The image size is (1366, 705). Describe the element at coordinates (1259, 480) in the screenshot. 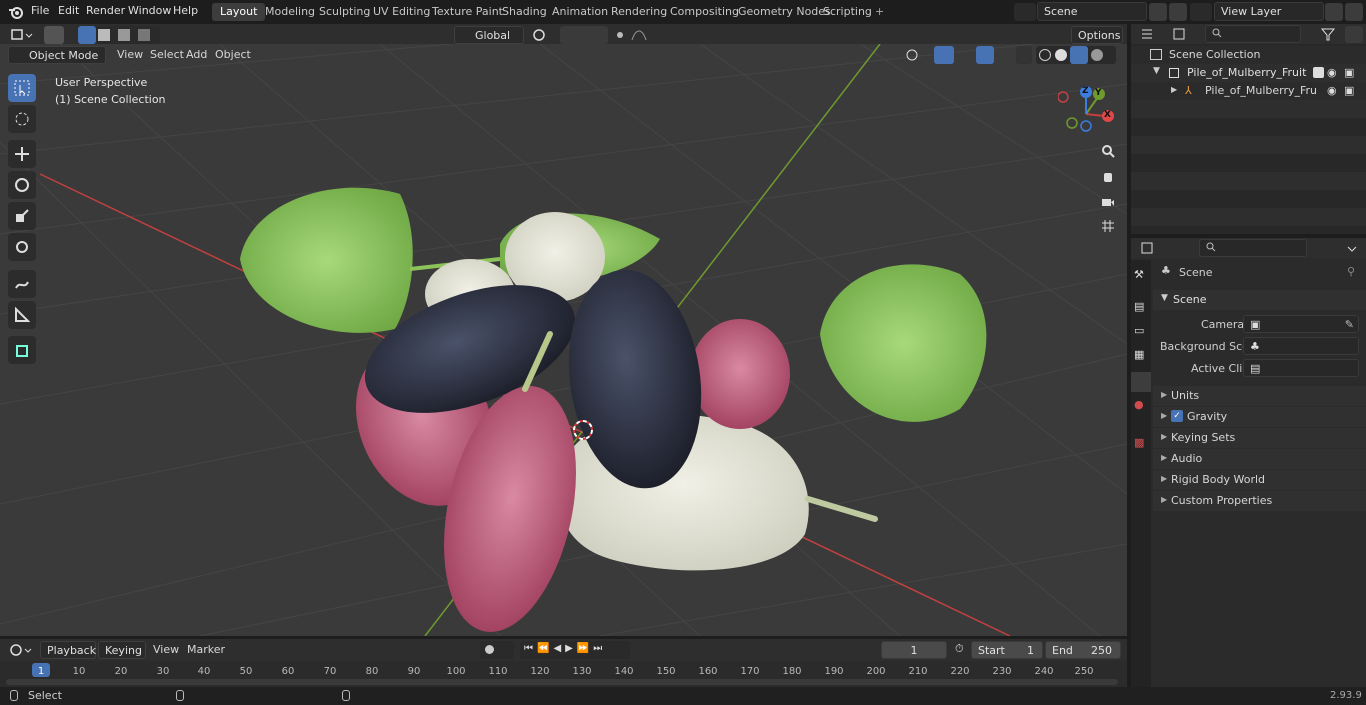

I see `rigid-body-world-section: ▶ Rigid Body World` at that location.